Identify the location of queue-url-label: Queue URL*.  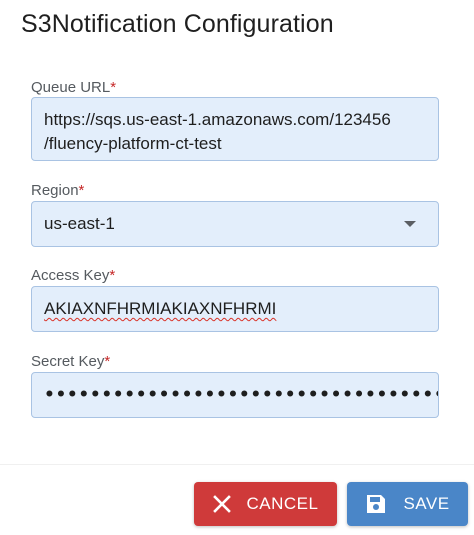
(73, 87).